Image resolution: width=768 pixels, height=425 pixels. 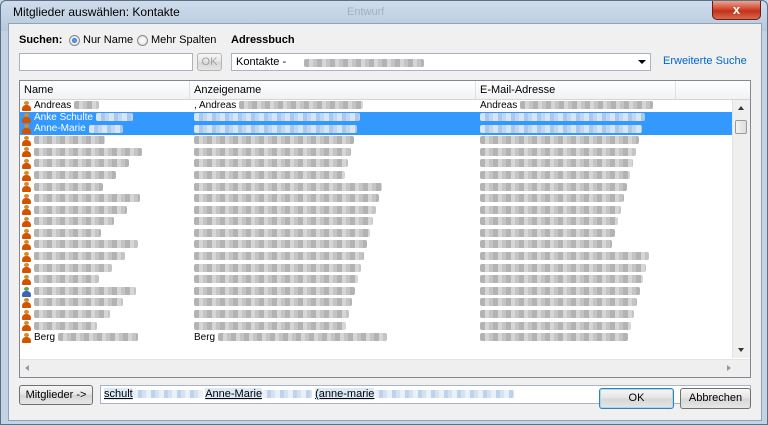 What do you see at coordinates (441, 62) in the screenshot?
I see `address-book-select: Kontakte -` at bounding box center [441, 62].